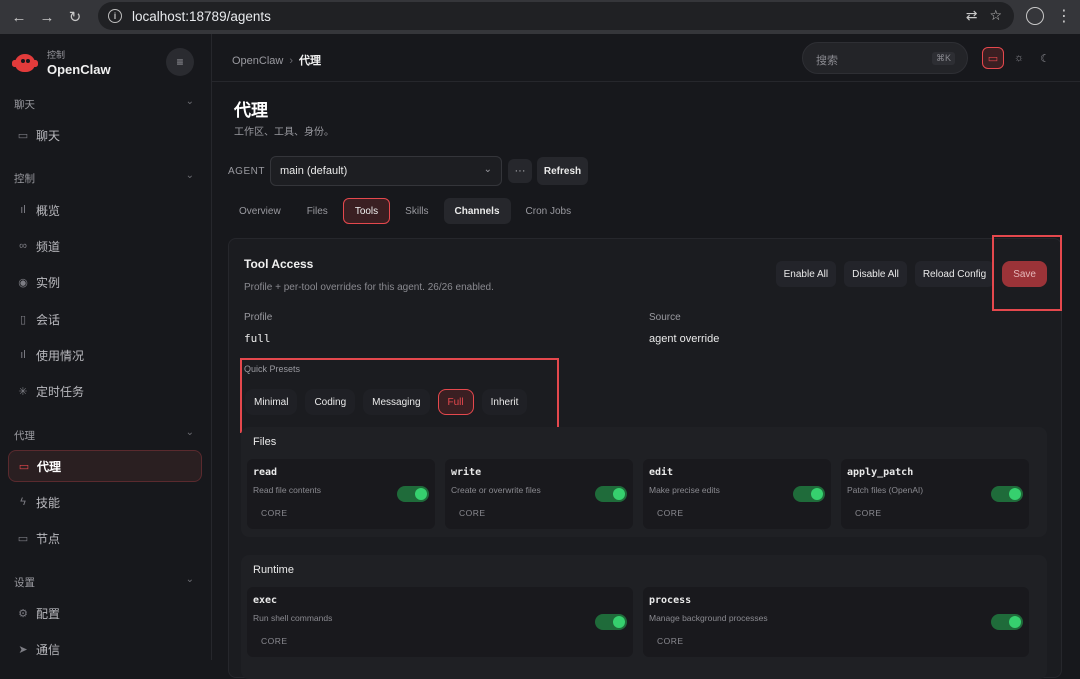 The width and height of the screenshot is (1080, 679). Describe the element at coordinates (265, 442) in the screenshot. I see `tool-group-title: Files` at that location.